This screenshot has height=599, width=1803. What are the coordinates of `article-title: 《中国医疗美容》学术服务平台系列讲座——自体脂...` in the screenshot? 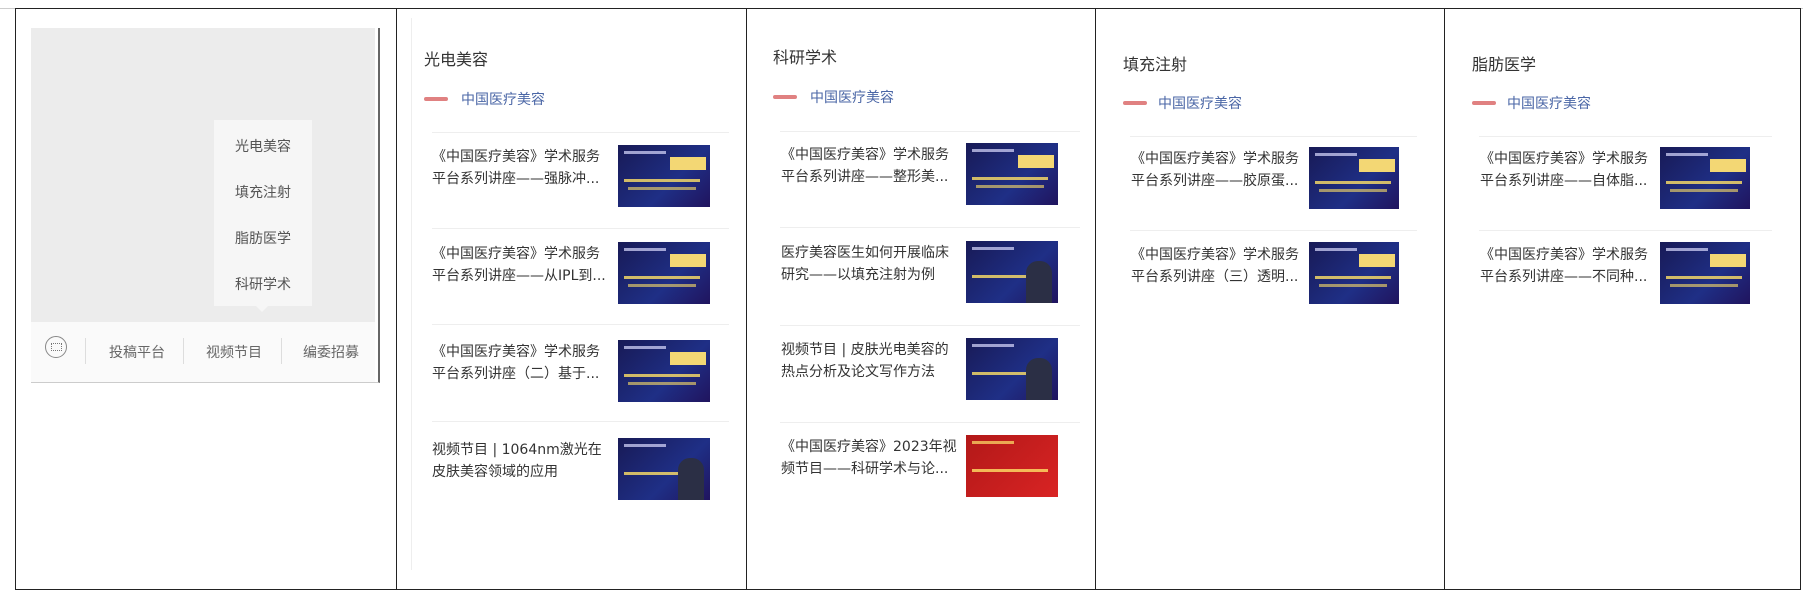 It's located at (1568, 170).